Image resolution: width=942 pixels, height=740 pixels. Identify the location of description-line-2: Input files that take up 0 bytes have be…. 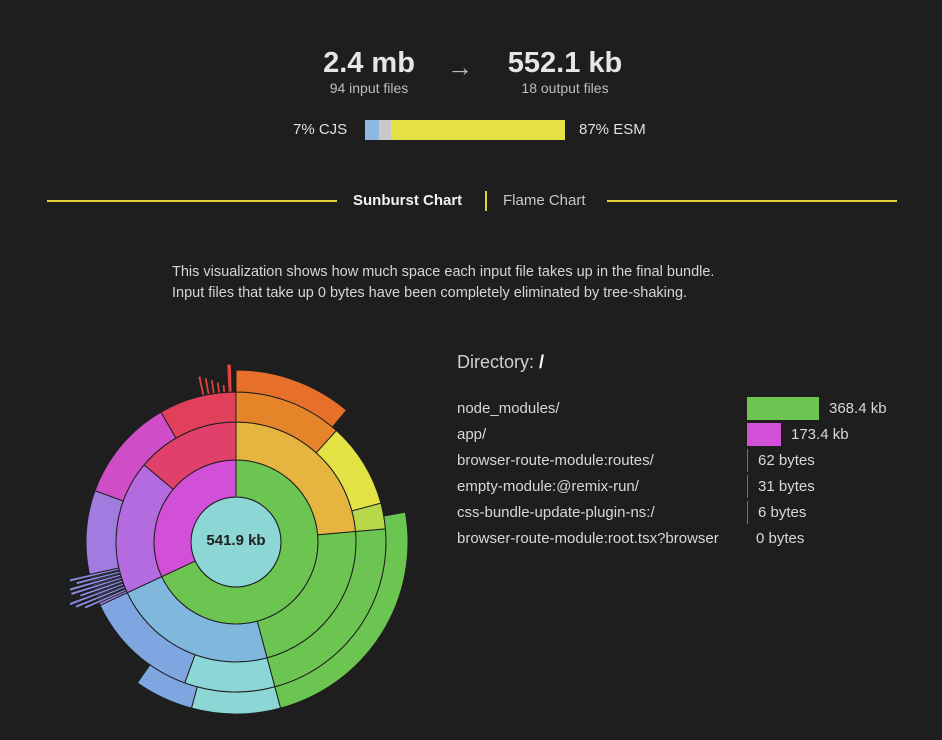
(430, 293).